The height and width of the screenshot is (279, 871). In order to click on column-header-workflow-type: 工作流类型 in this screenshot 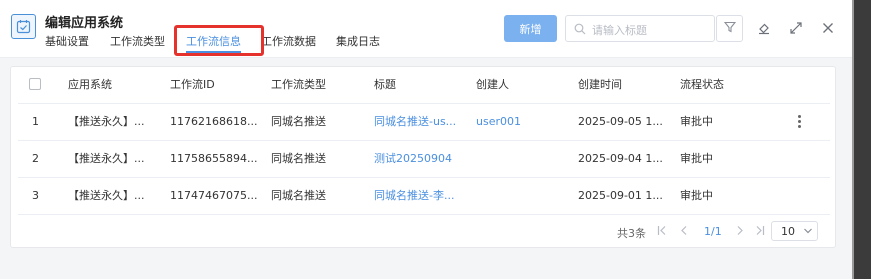, I will do `click(298, 85)`.